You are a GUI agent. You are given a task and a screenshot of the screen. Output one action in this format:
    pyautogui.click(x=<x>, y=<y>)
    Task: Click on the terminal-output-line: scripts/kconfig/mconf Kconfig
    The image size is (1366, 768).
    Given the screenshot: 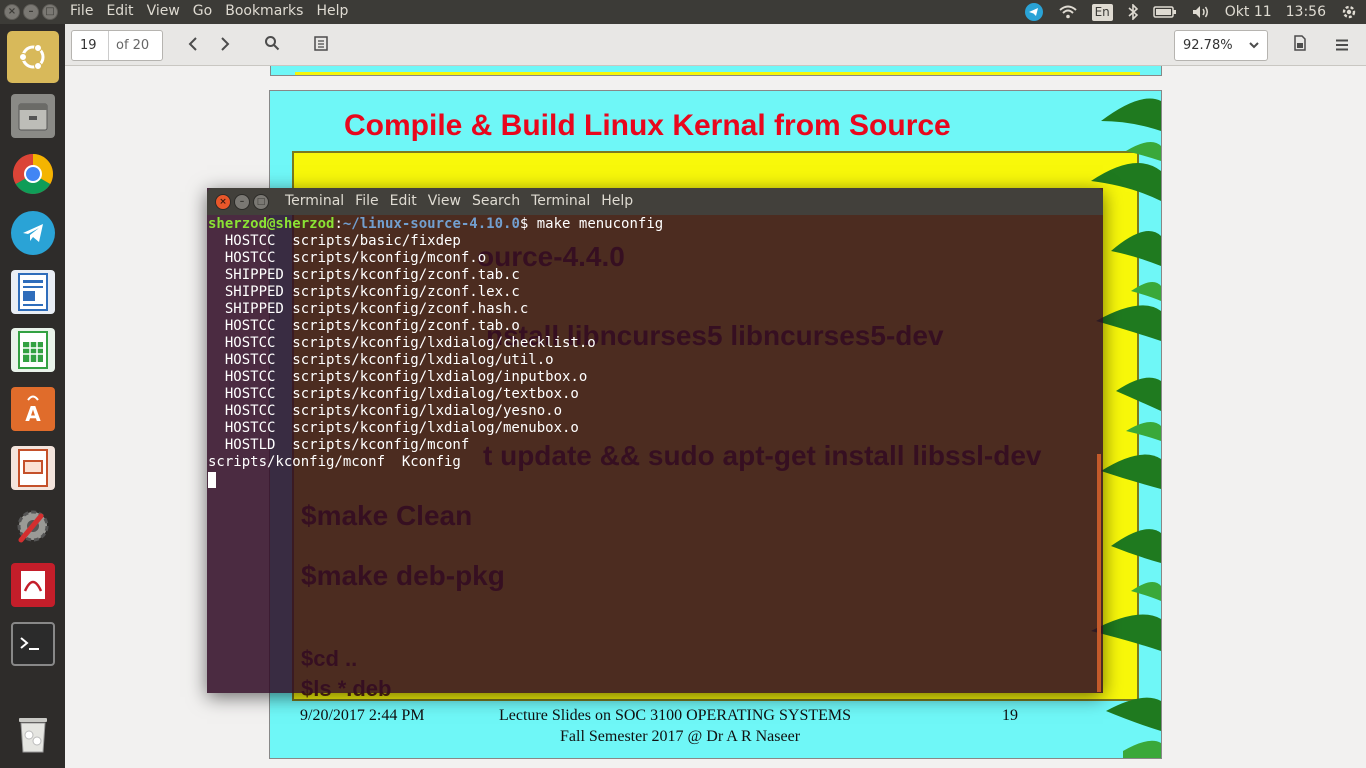 What is the action you would take?
    pyautogui.click(x=334, y=462)
    